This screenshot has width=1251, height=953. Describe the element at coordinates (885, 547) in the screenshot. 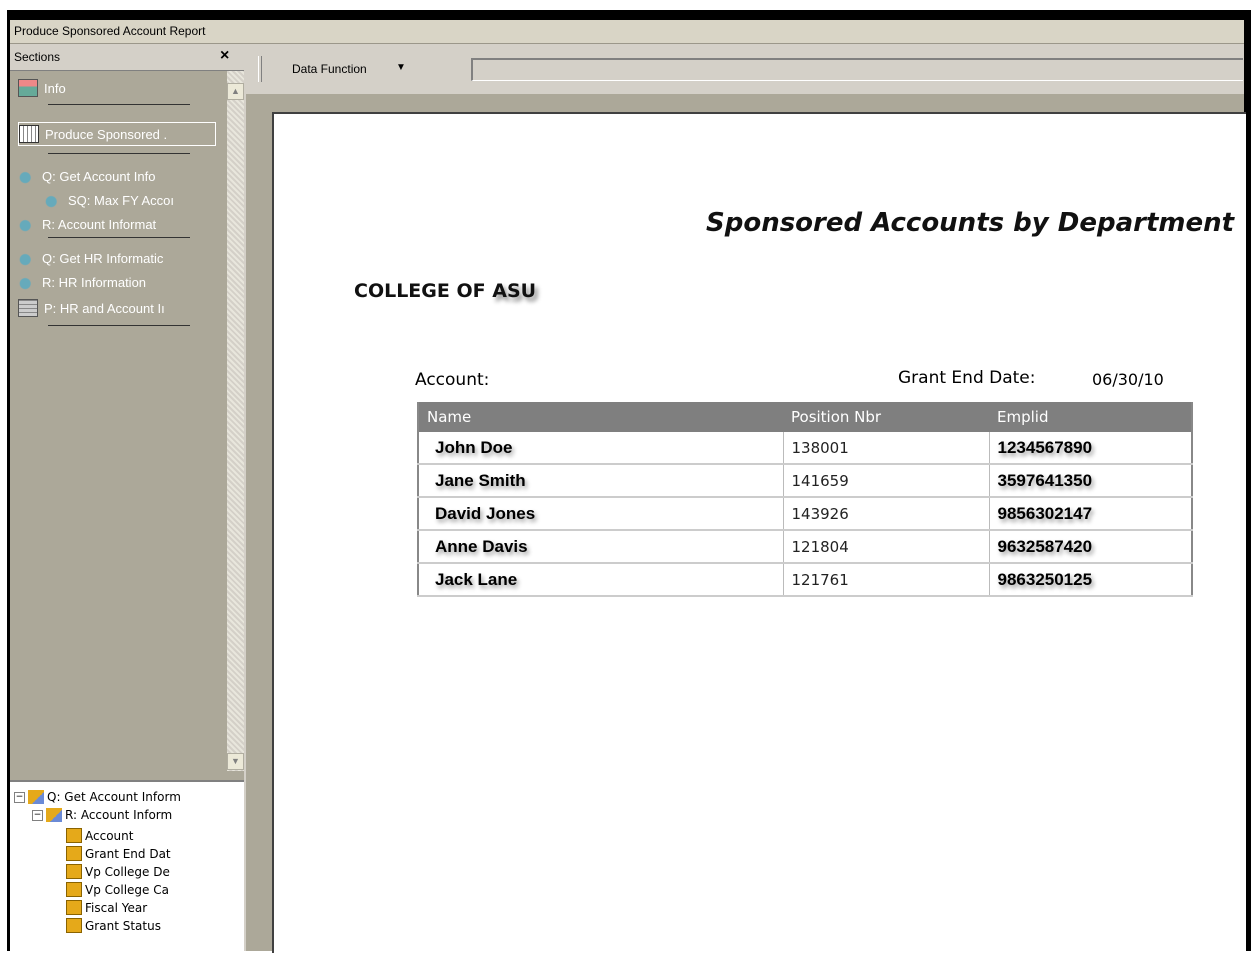

I see `cell-position: 121804` at that location.